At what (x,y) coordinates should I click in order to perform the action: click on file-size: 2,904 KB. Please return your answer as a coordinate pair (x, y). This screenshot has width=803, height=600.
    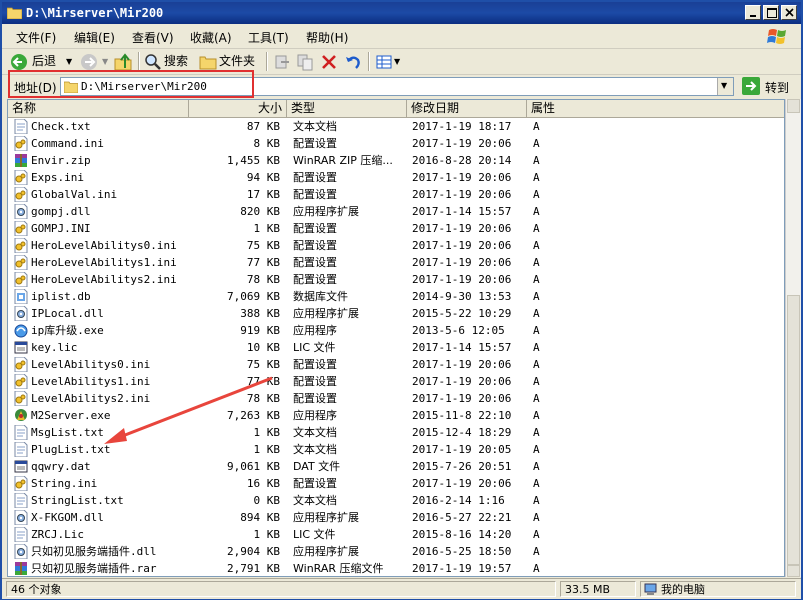
    Looking at the image, I should click on (253, 551).